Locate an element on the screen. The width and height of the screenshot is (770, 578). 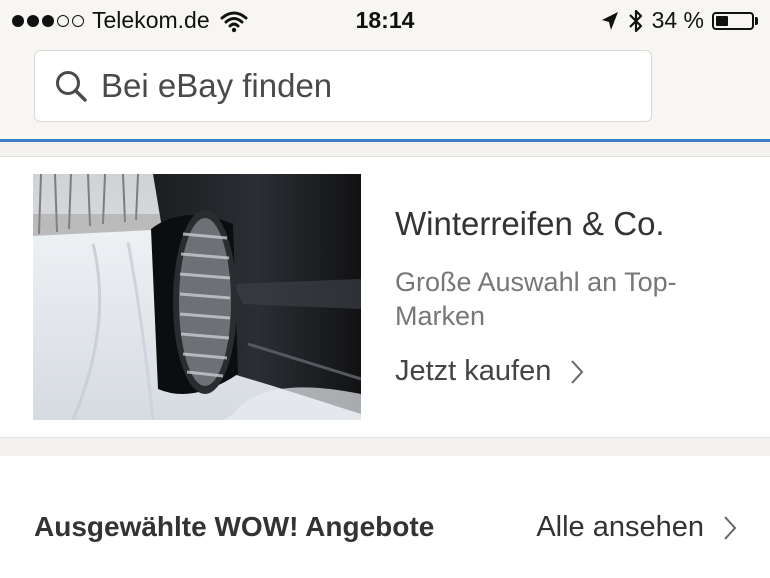
battery-level is located at coordinates (722, 20).